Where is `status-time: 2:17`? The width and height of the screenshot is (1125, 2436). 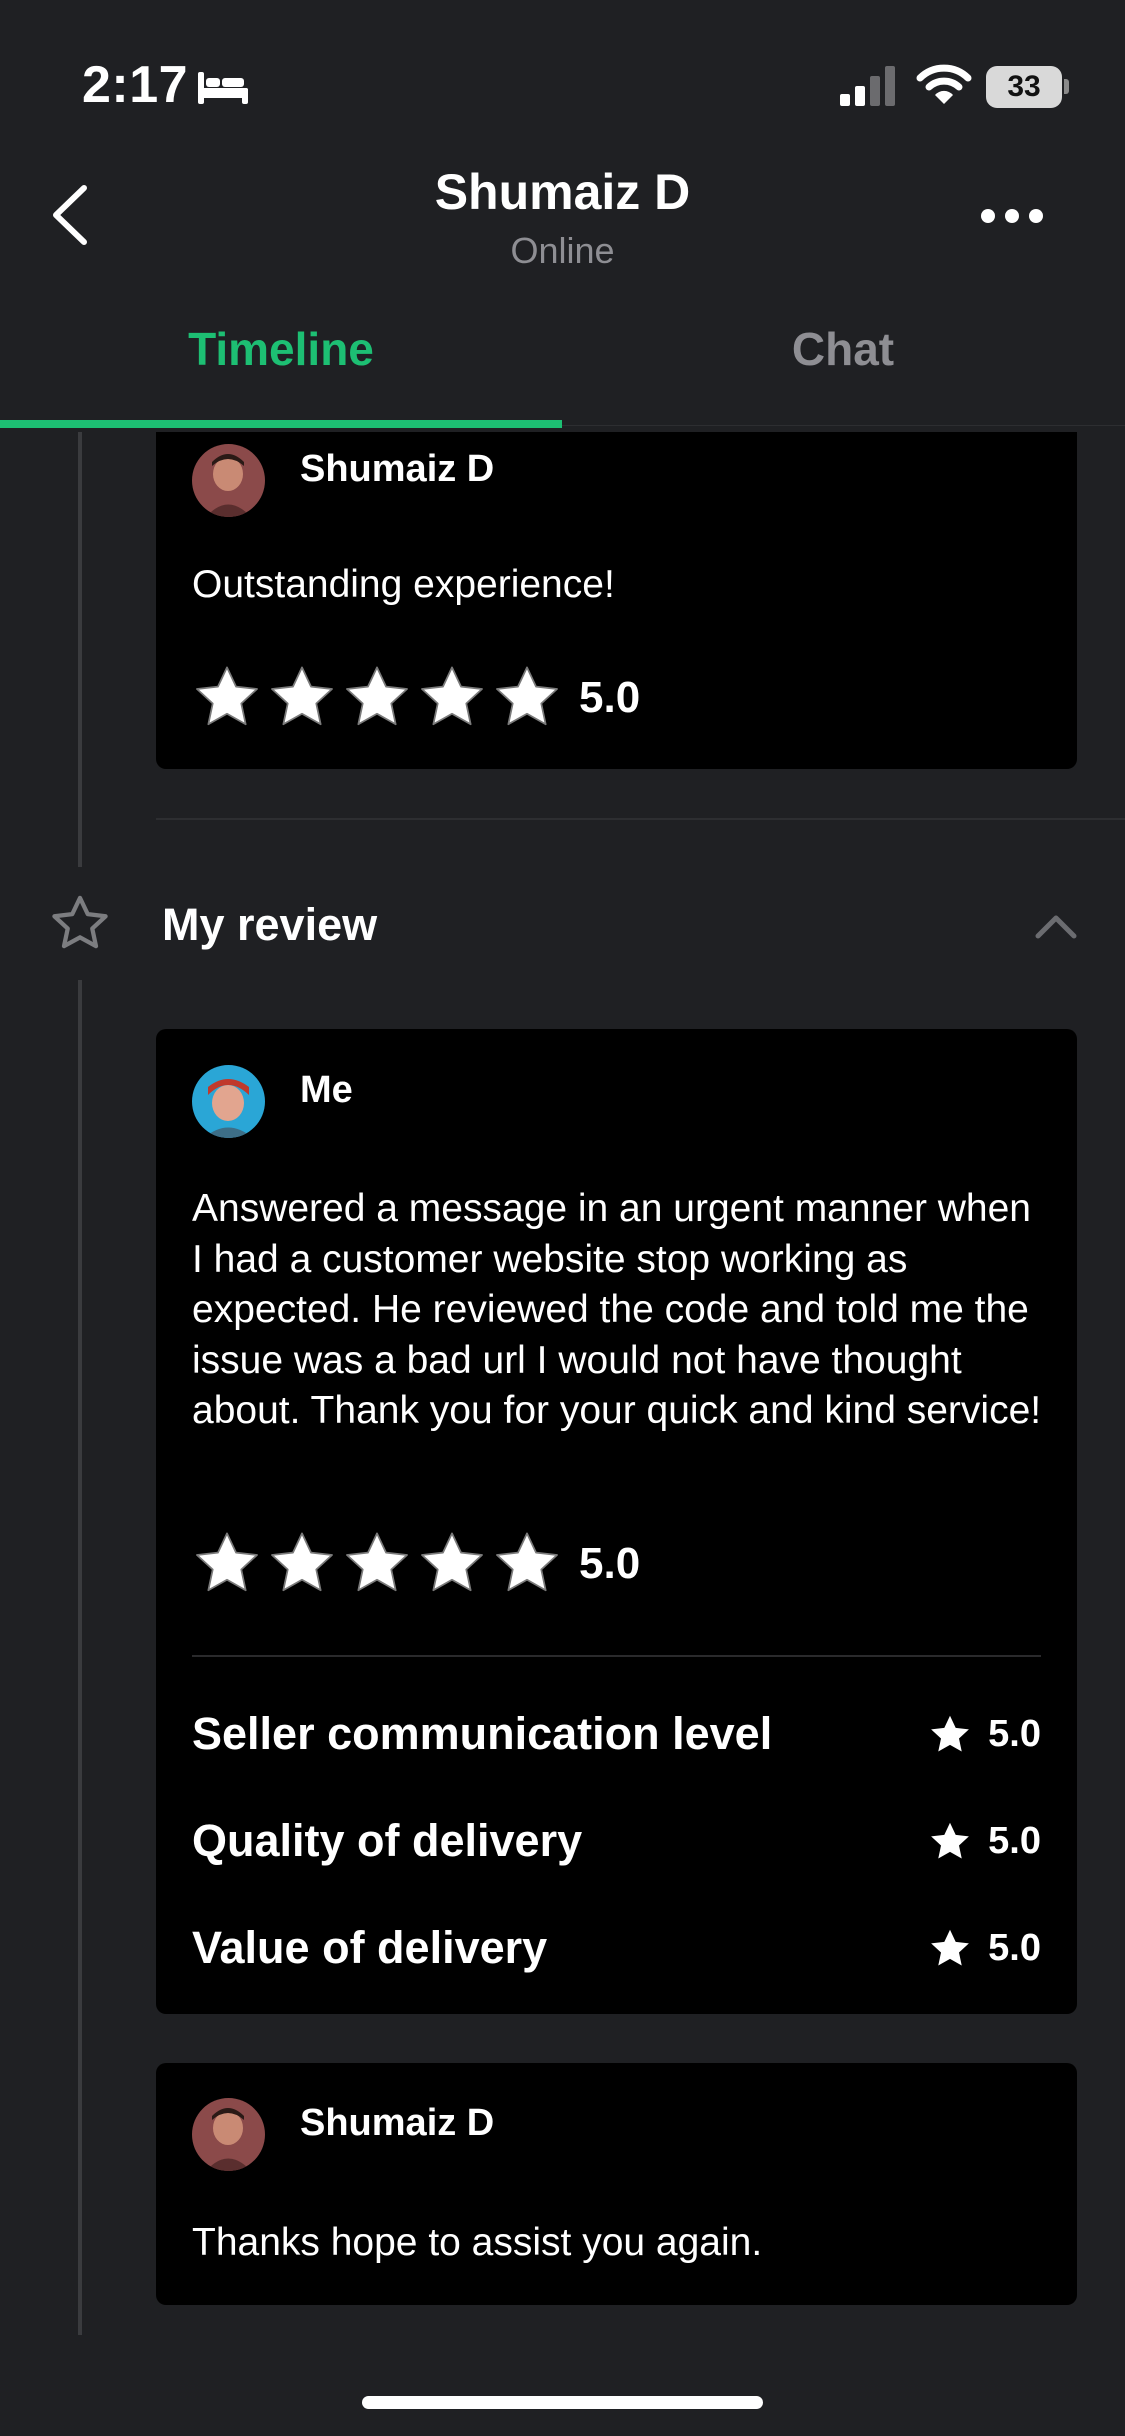
status-time: 2:17 is located at coordinates (135, 85).